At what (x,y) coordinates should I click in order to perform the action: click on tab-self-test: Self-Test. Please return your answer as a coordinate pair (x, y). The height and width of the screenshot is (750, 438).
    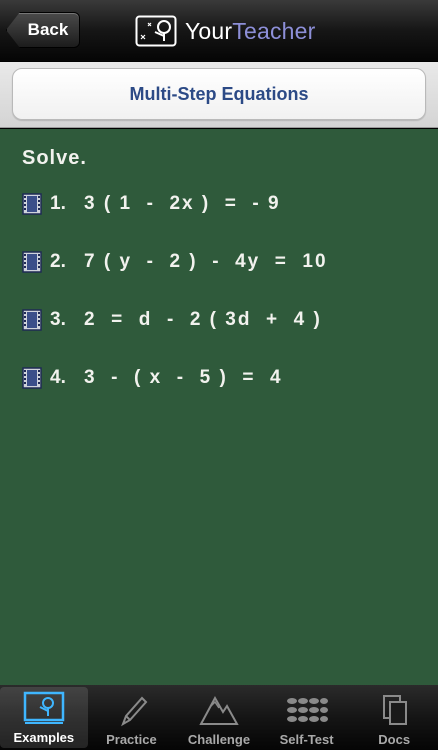
    Looking at the image, I should click on (307, 717).